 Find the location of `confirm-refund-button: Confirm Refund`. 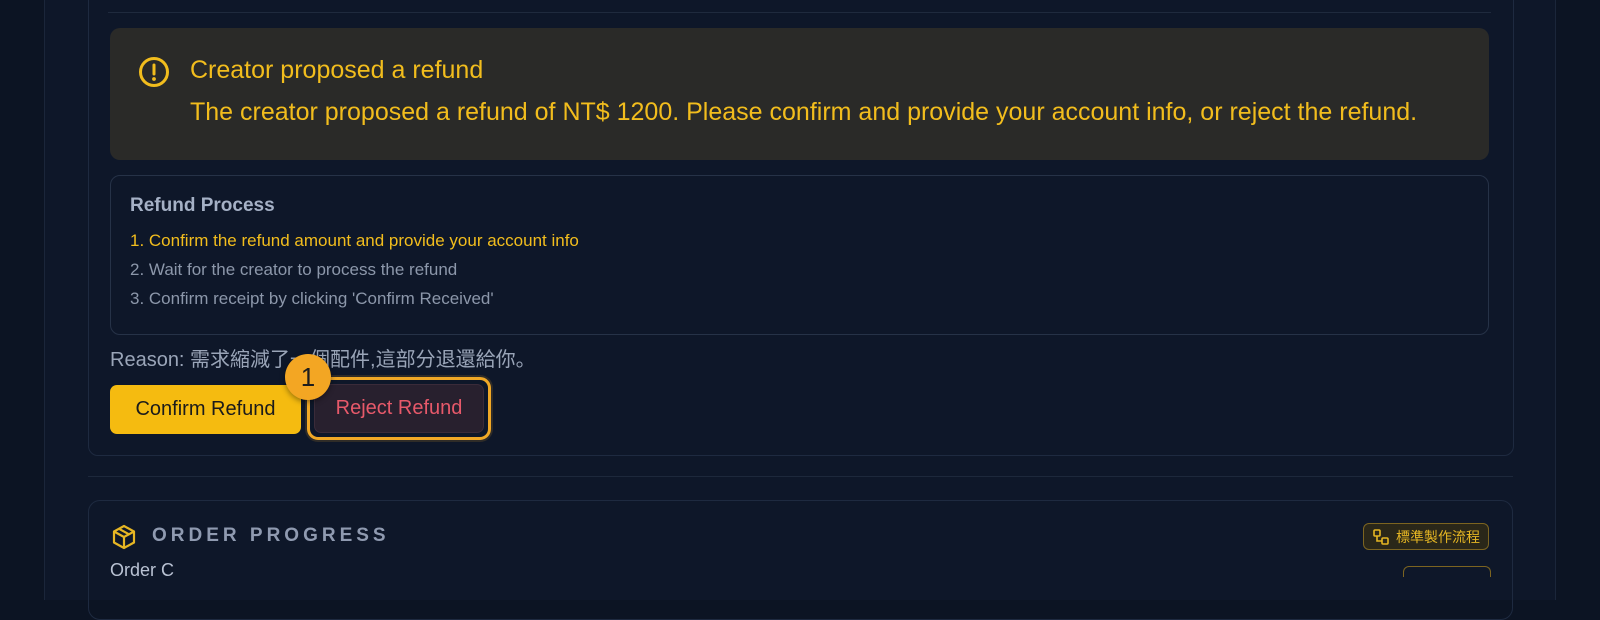

confirm-refund-button: Confirm Refund is located at coordinates (205, 409).